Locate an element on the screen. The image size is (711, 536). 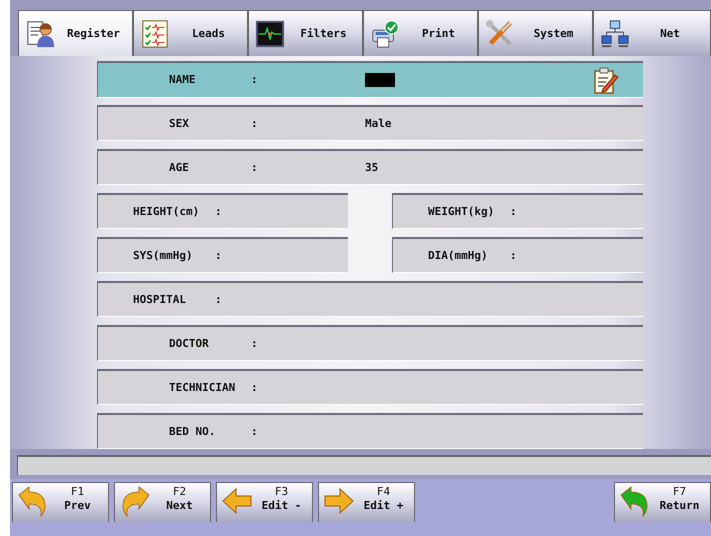
form-field: WEIGHT(kg) : is located at coordinates (517, 211).